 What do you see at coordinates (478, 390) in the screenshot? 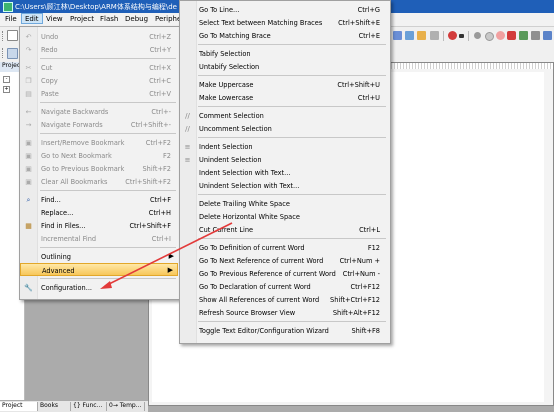
I see `watermark: CSDN @BBA_Code` at bounding box center [478, 390].